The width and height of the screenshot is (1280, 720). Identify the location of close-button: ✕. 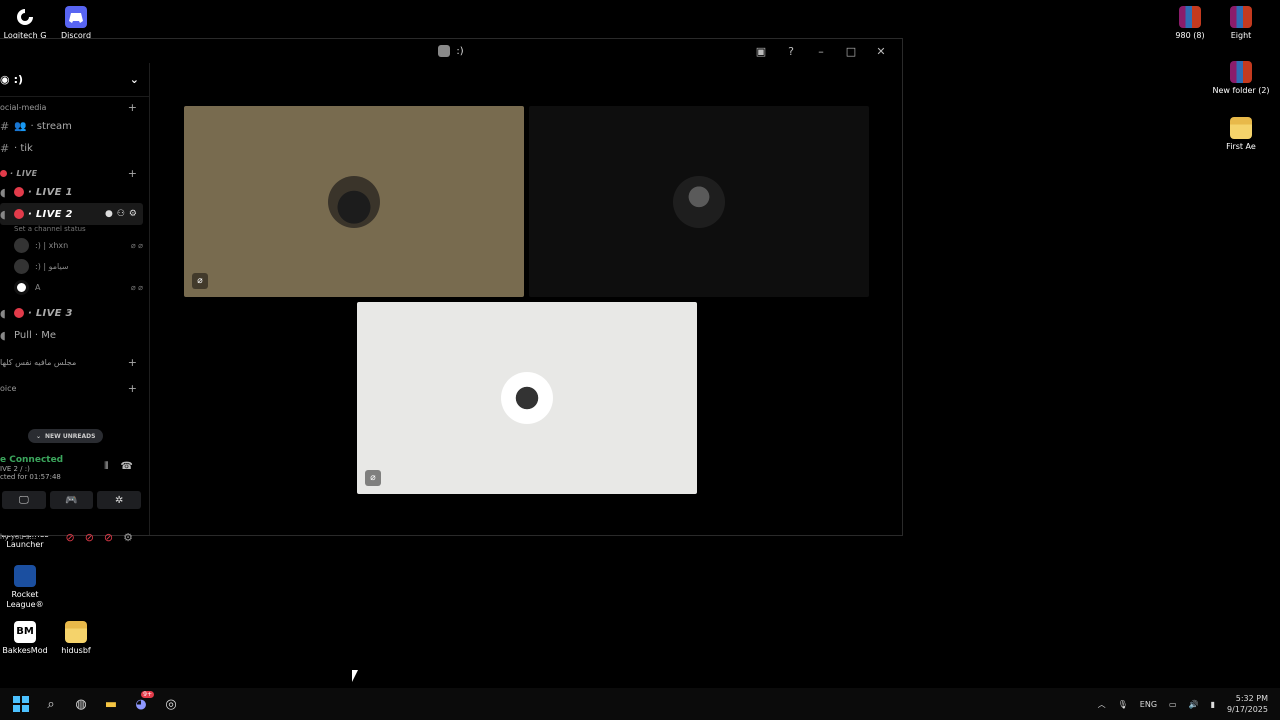
(881, 51).